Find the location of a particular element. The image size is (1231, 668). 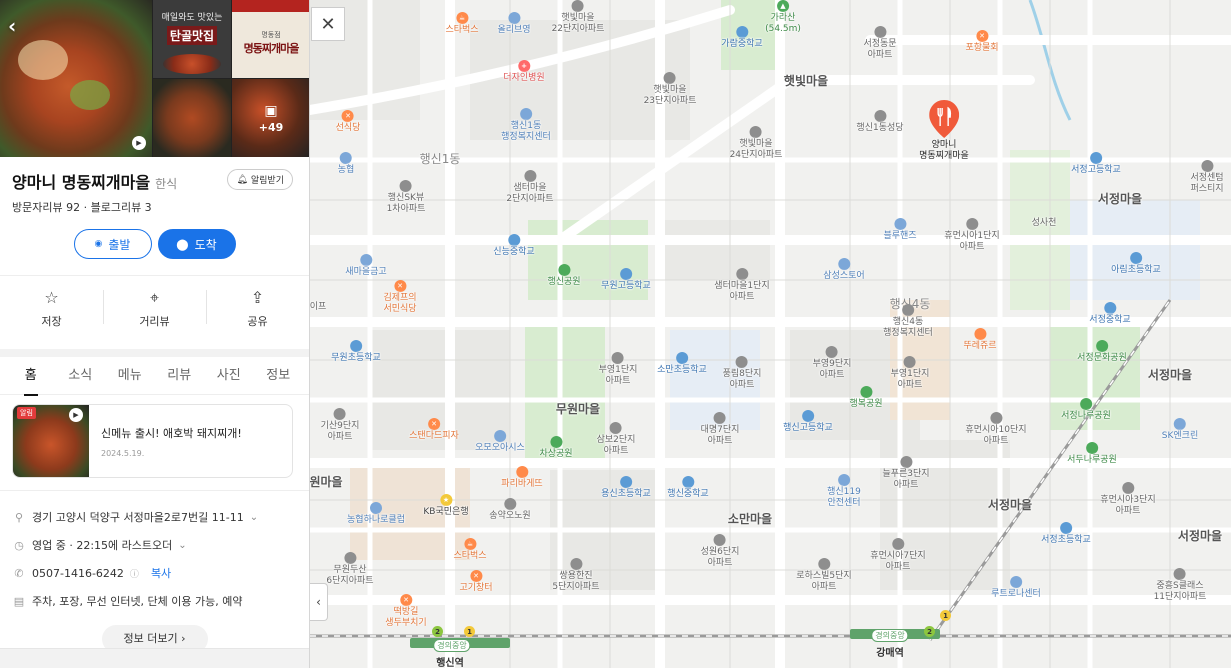

tab-menu: 메뉴 is located at coordinates (130, 376).